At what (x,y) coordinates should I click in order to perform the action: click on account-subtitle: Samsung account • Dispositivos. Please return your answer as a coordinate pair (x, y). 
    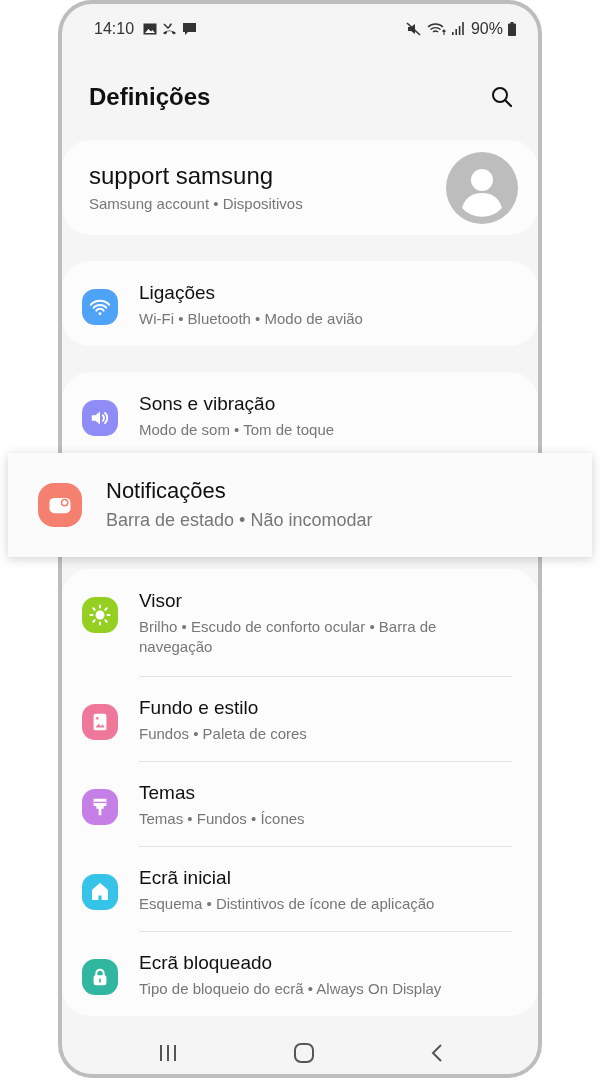
    Looking at the image, I should click on (196, 203).